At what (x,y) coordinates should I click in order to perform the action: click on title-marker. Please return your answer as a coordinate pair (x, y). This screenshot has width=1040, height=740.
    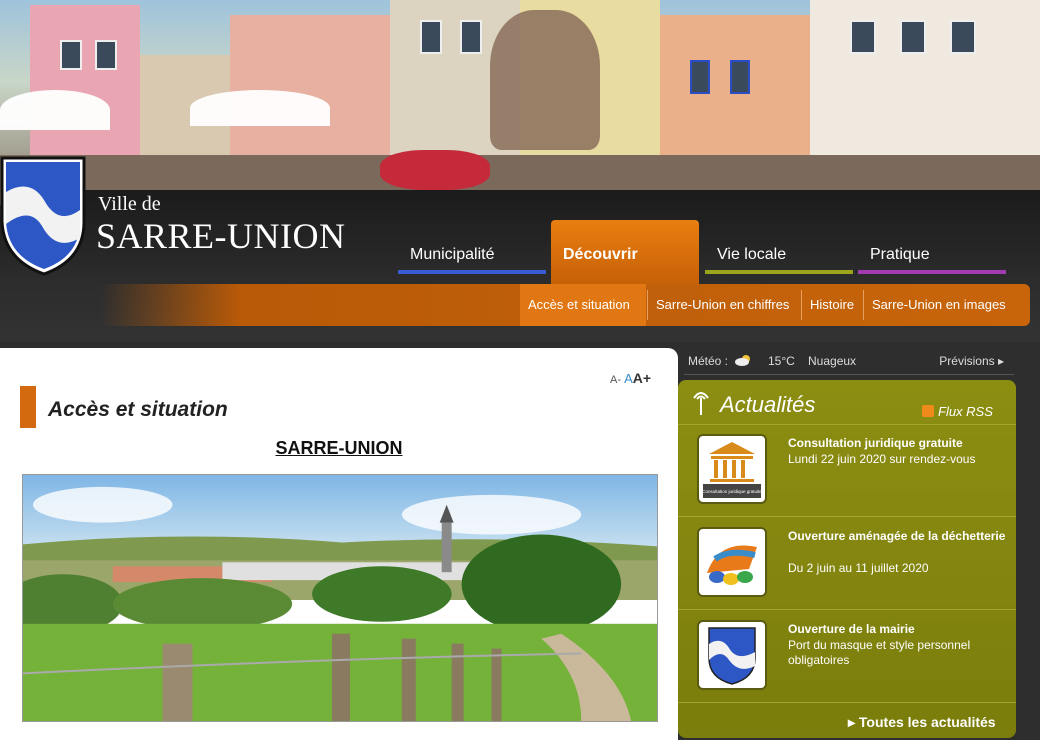
    Looking at the image, I should click on (28, 407).